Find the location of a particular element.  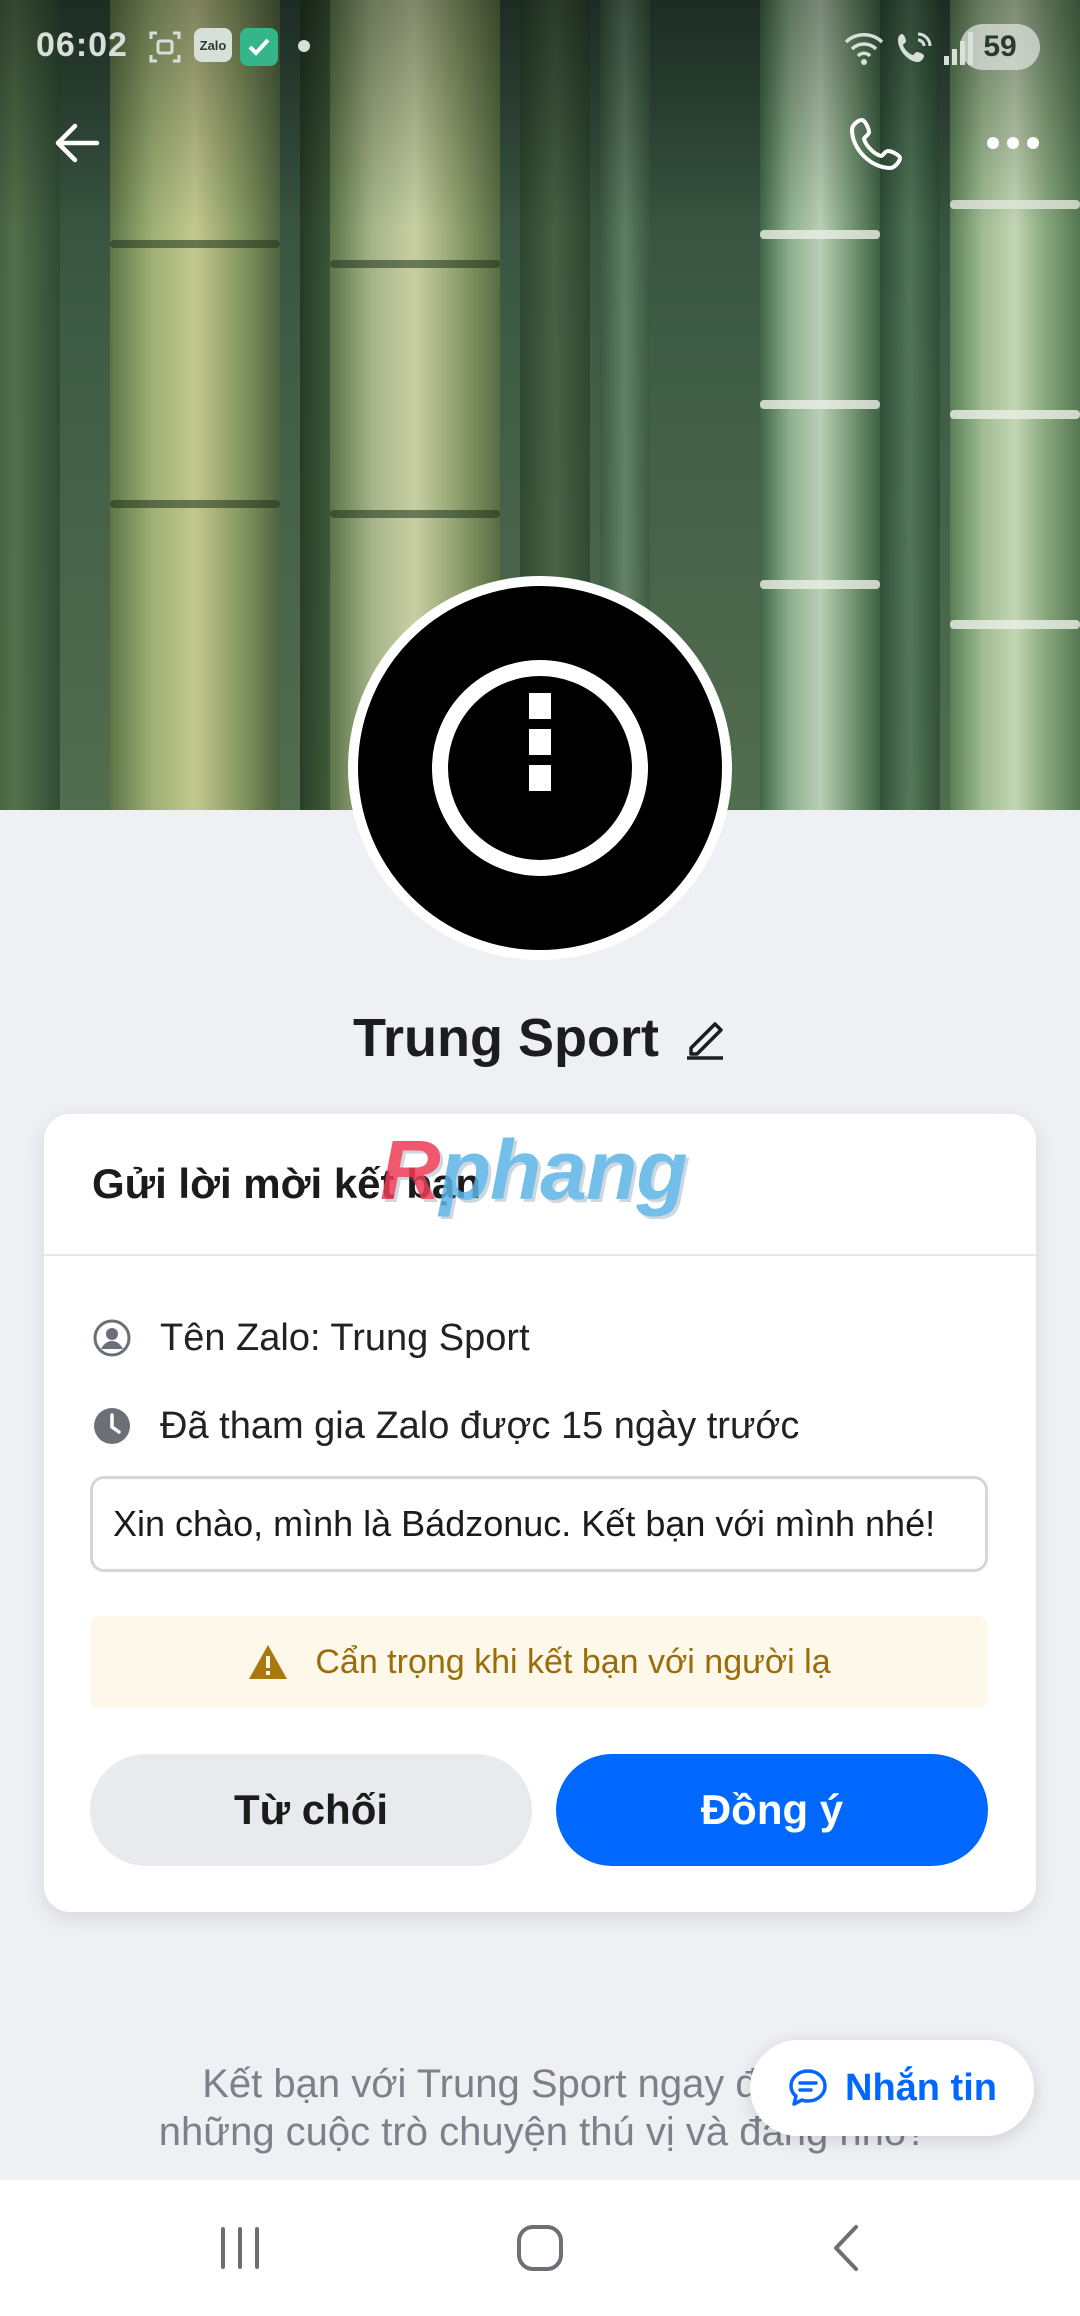

joined-row: Đã tham gia Zalo được 15 ngày trước is located at coordinates (445, 1426).